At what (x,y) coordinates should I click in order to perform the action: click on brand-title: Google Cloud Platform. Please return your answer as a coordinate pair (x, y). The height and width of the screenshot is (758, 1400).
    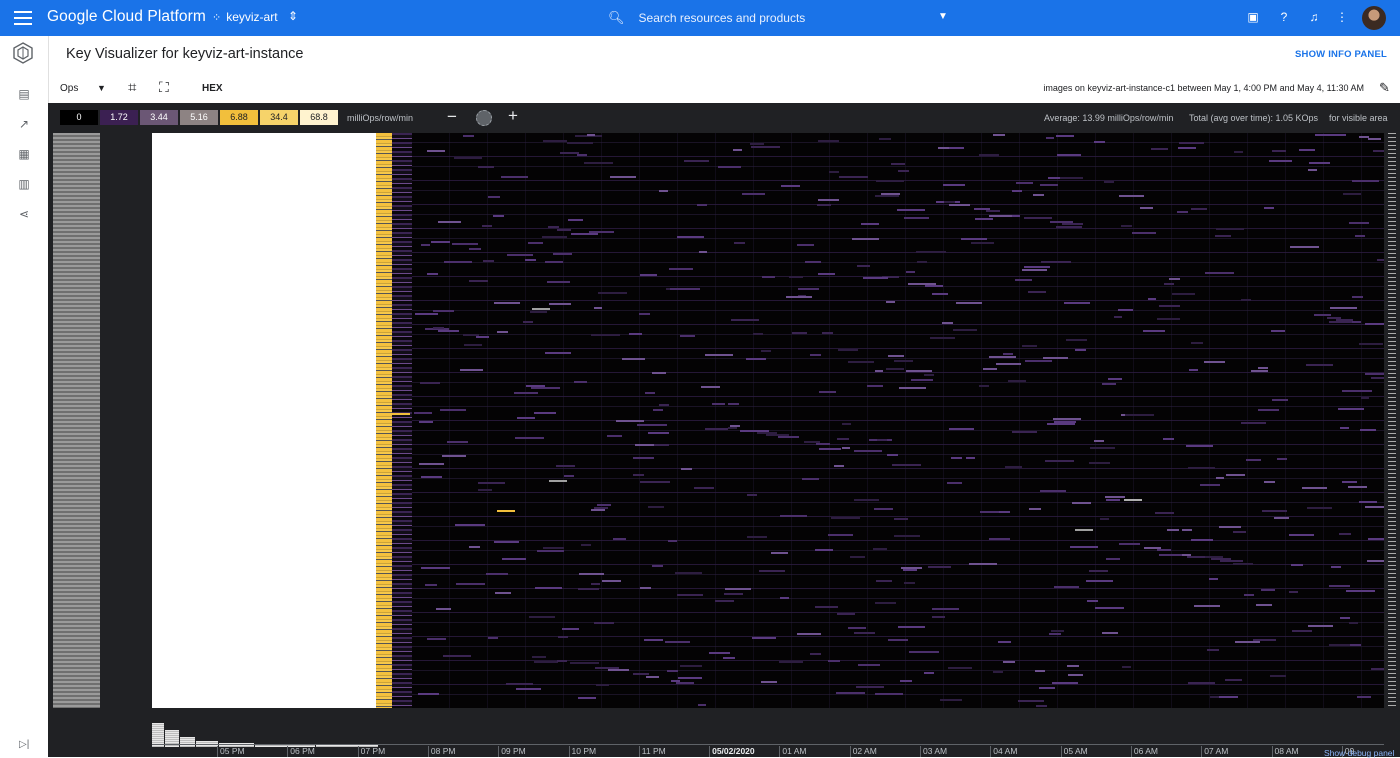
    Looking at the image, I should click on (126, 17).